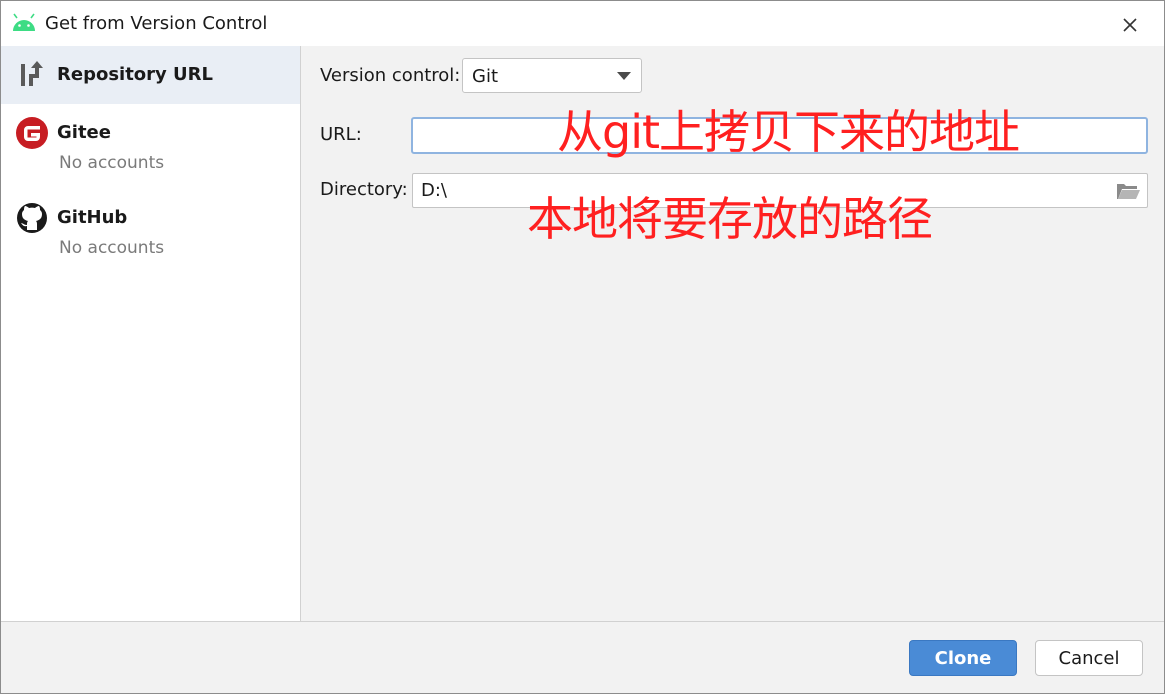 The image size is (1165, 694). What do you see at coordinates (32, 218) in the screenshot?
I see `github-icon` at bounding box center [32, 218].